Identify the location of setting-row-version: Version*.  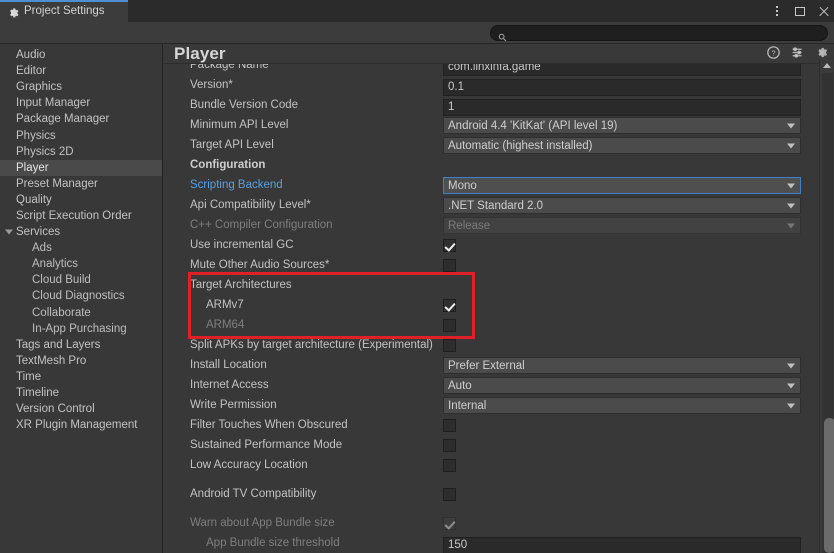
(491, 86).